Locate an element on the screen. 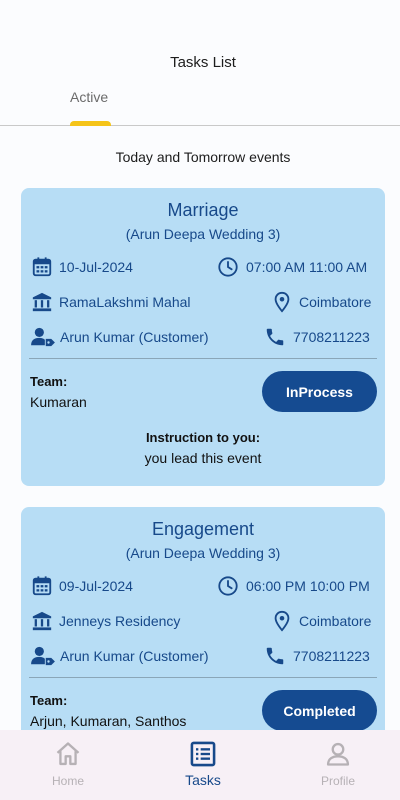 This screenshot has height=800, width=400. nav-tasks: Tasks is located at coordinates (203, 765).